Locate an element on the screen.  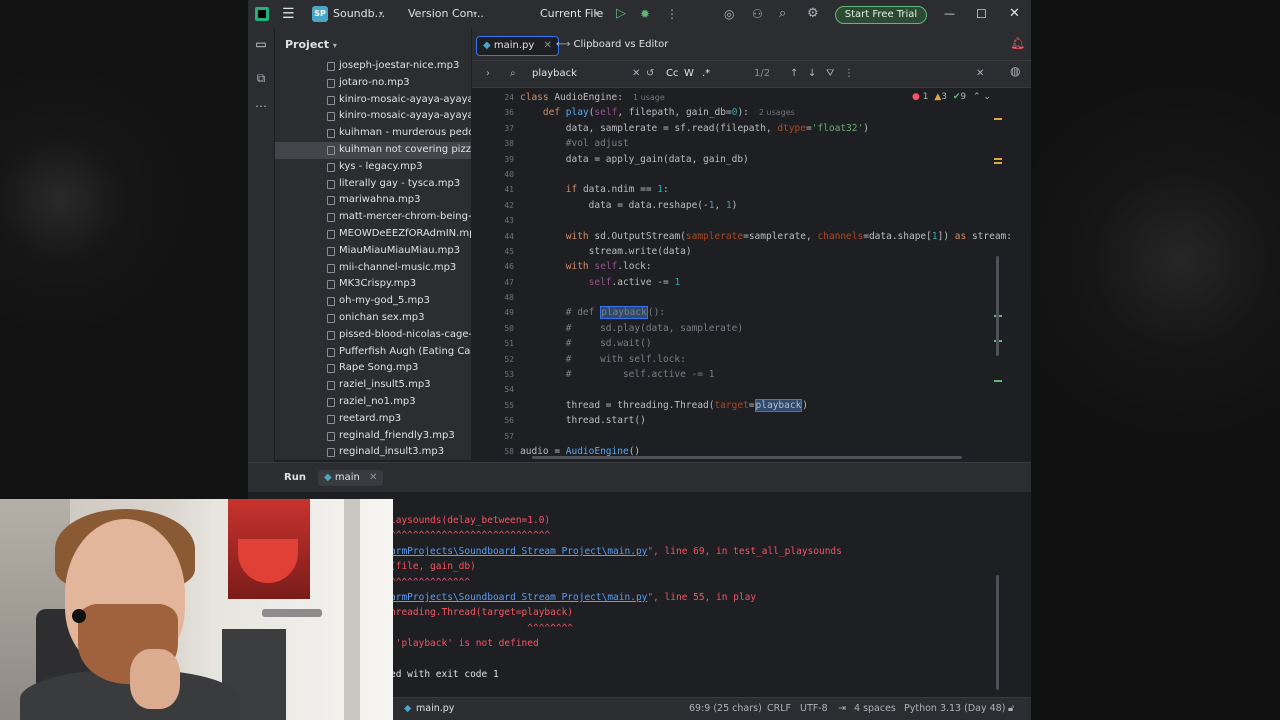
code-line: 46 with self.lock: is located at coordinates (751, 266).